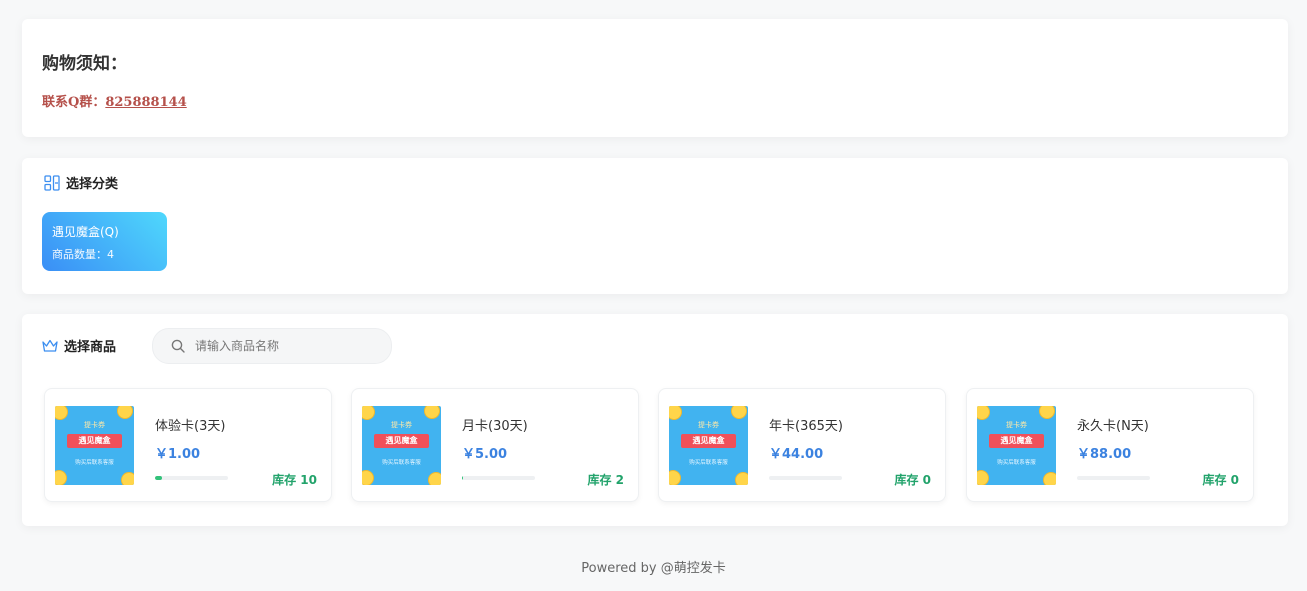  Describe the element at coordinates (178, 454) in the screenshot. I see `product-price: ￥1.00` at that location.